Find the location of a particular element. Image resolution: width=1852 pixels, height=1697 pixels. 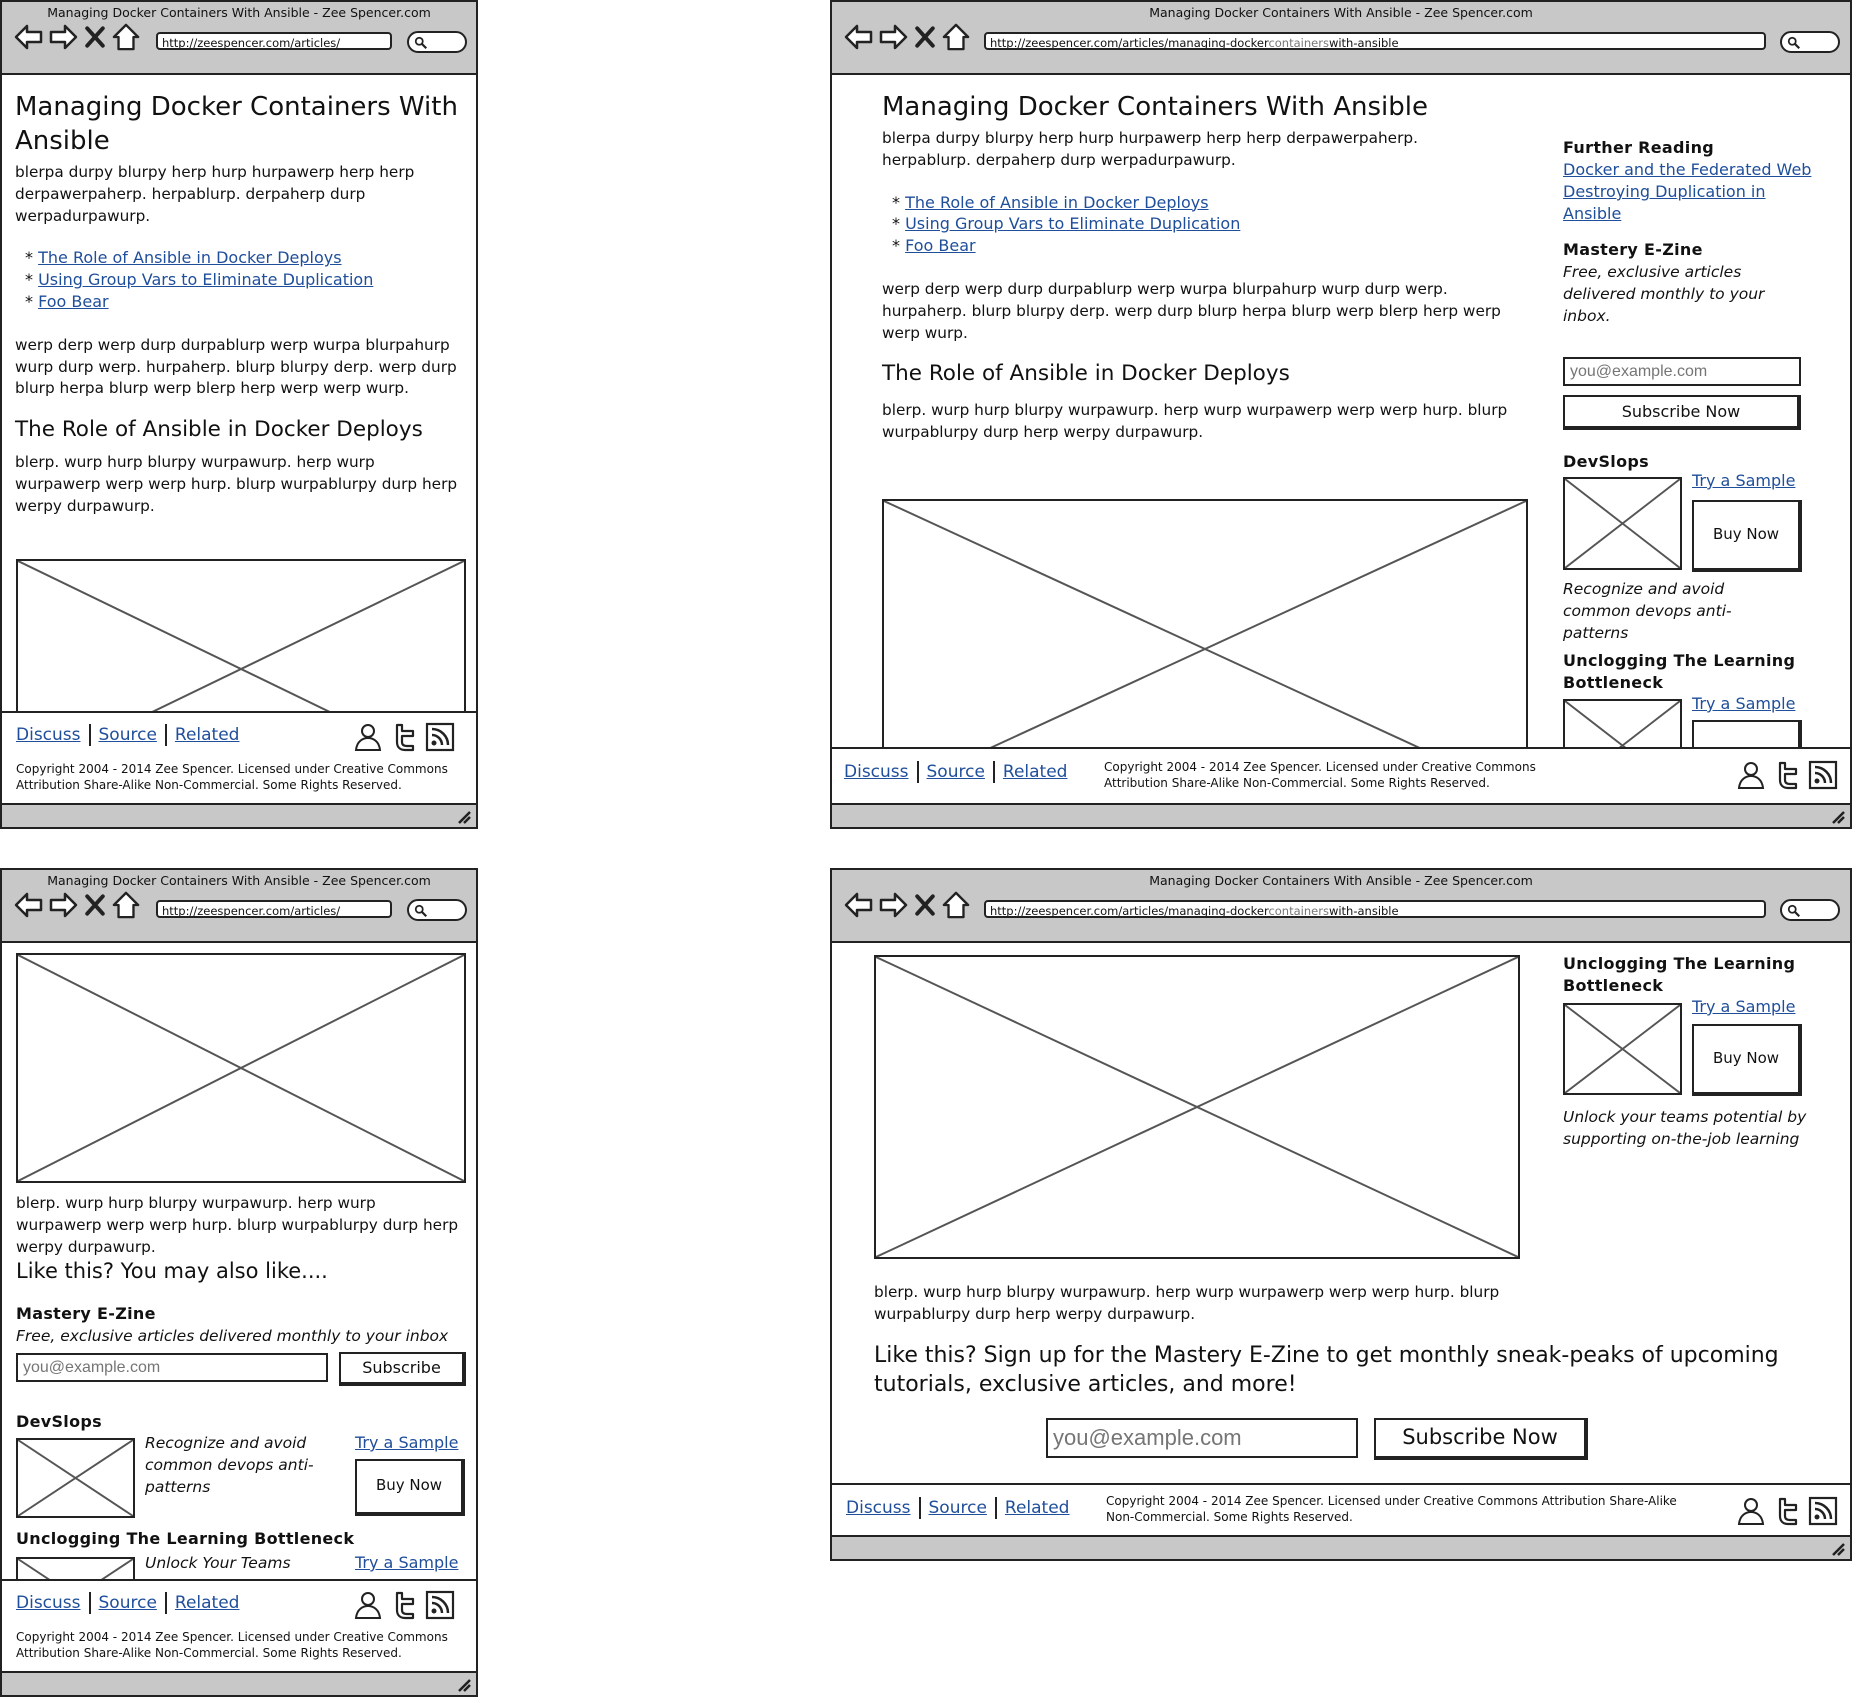

buy-now-button-partial is located at coordinates (1747, 733).